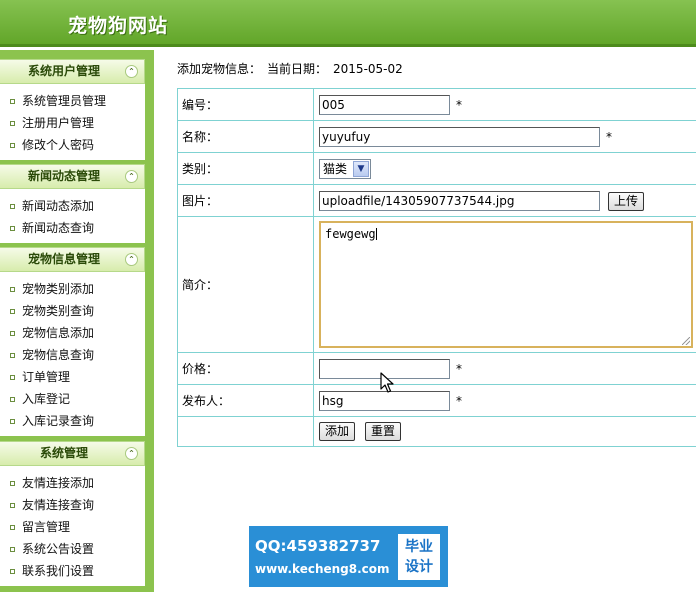  What do you see at coordinates (245, 284) in the screenshot?
I see `intro-label: 简介：` at bounding box center [245, 284].